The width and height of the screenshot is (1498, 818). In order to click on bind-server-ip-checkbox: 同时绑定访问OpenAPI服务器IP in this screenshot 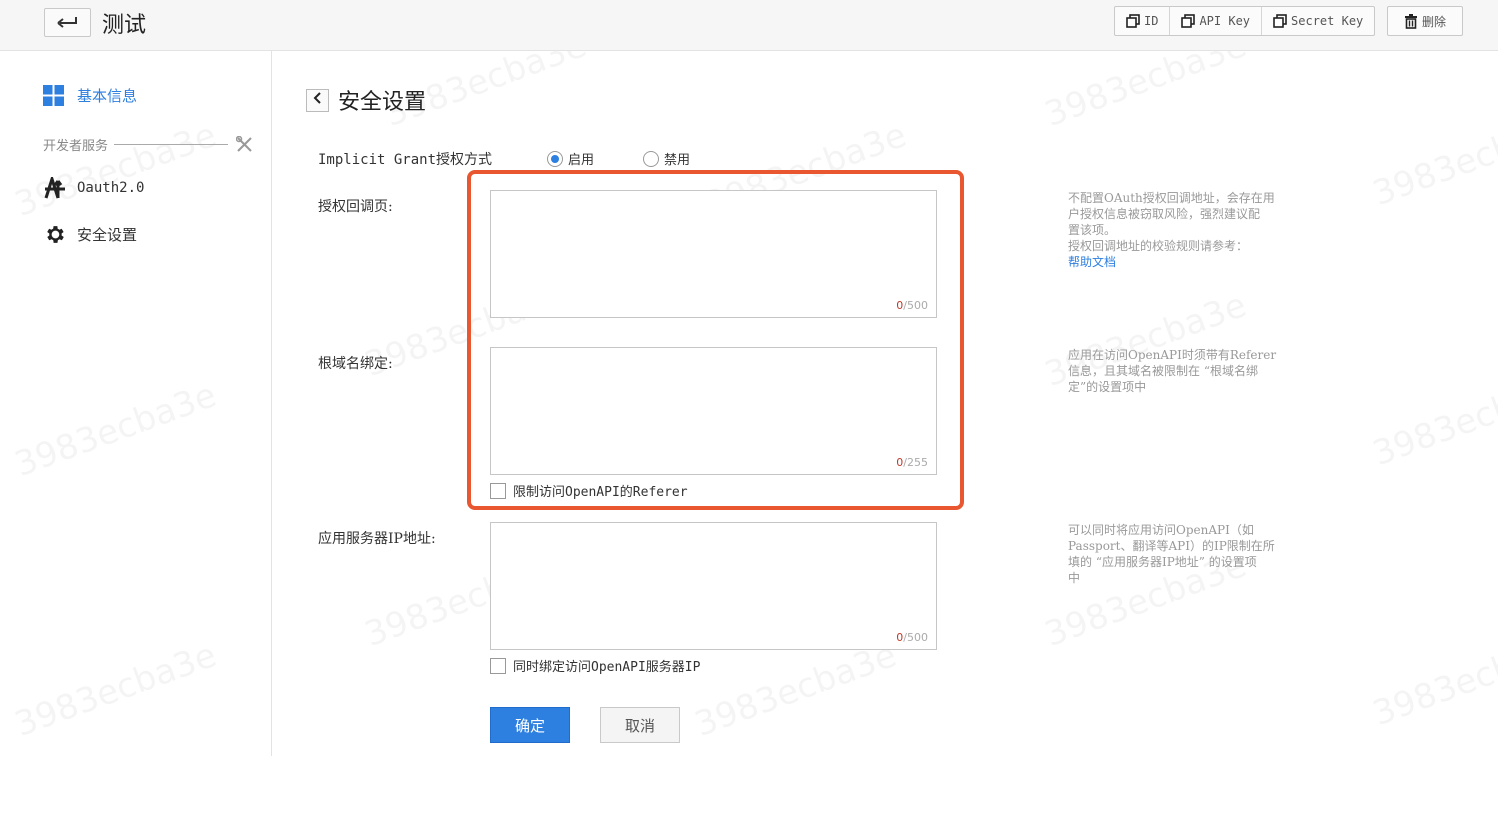, I will do `click(595, 665)`.